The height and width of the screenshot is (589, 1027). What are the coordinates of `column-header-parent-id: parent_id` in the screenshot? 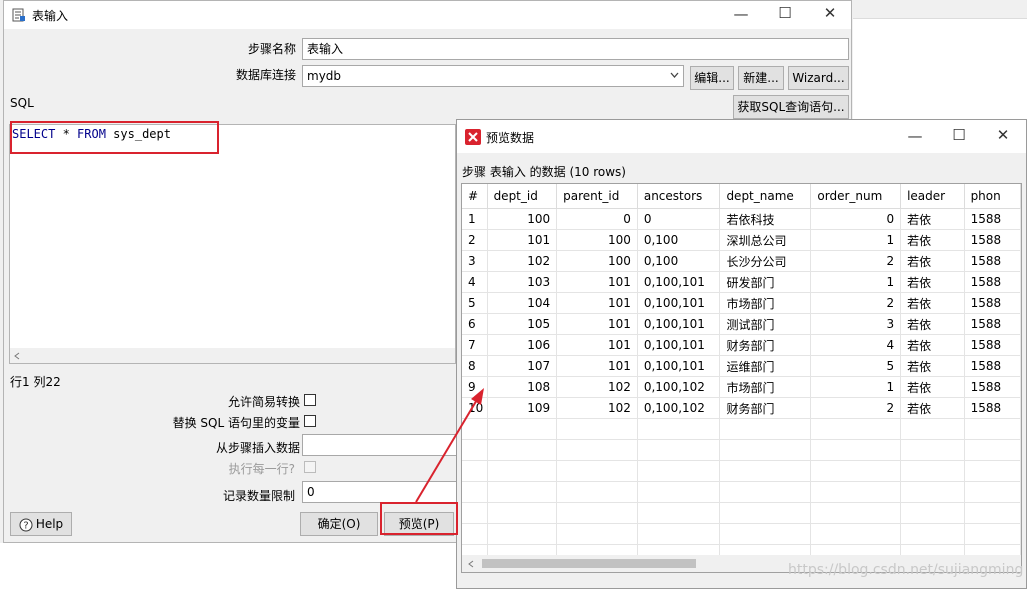 It's located at (597, 196).